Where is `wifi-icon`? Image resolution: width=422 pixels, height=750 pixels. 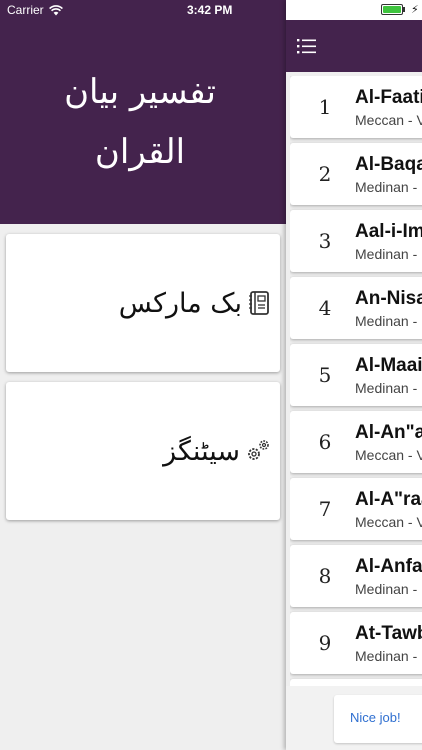 wifi-icon is located at coordinates (55, 9).